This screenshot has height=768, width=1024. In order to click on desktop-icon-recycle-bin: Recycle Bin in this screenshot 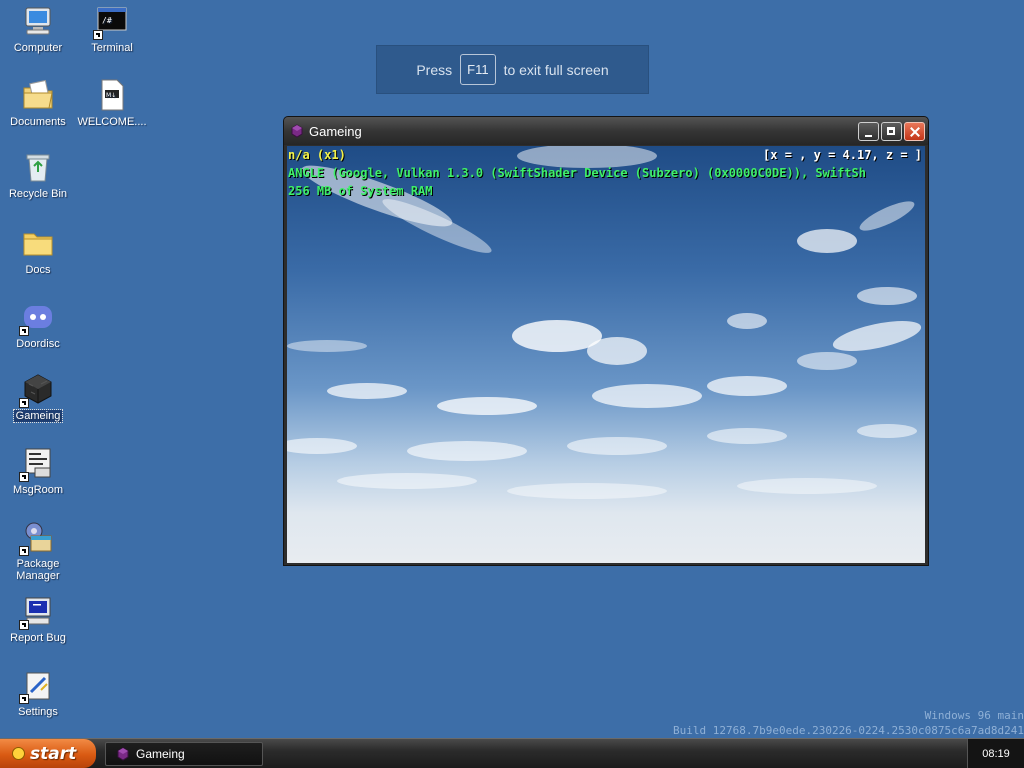, I will do `click(38, 175)`.